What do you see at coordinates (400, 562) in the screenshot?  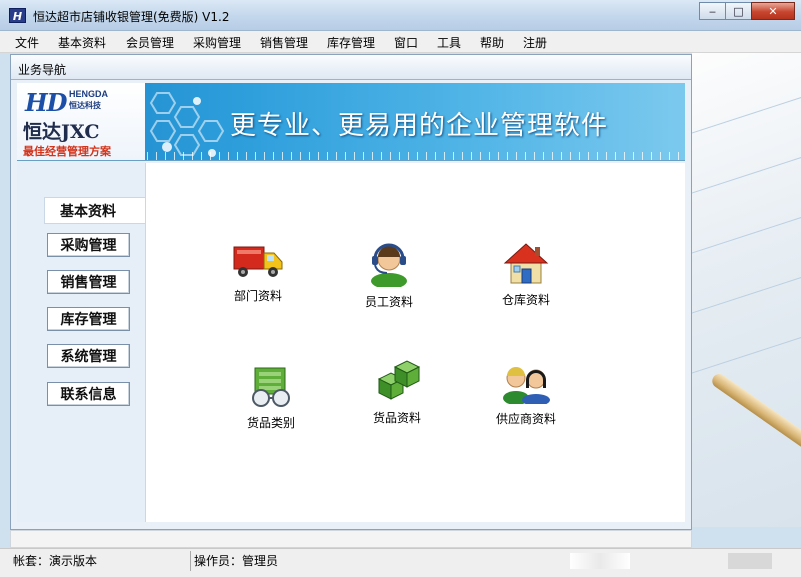 I see `status-bar: 帐套：演示版本 操作员：管理员` at bounding box center [400, 562].